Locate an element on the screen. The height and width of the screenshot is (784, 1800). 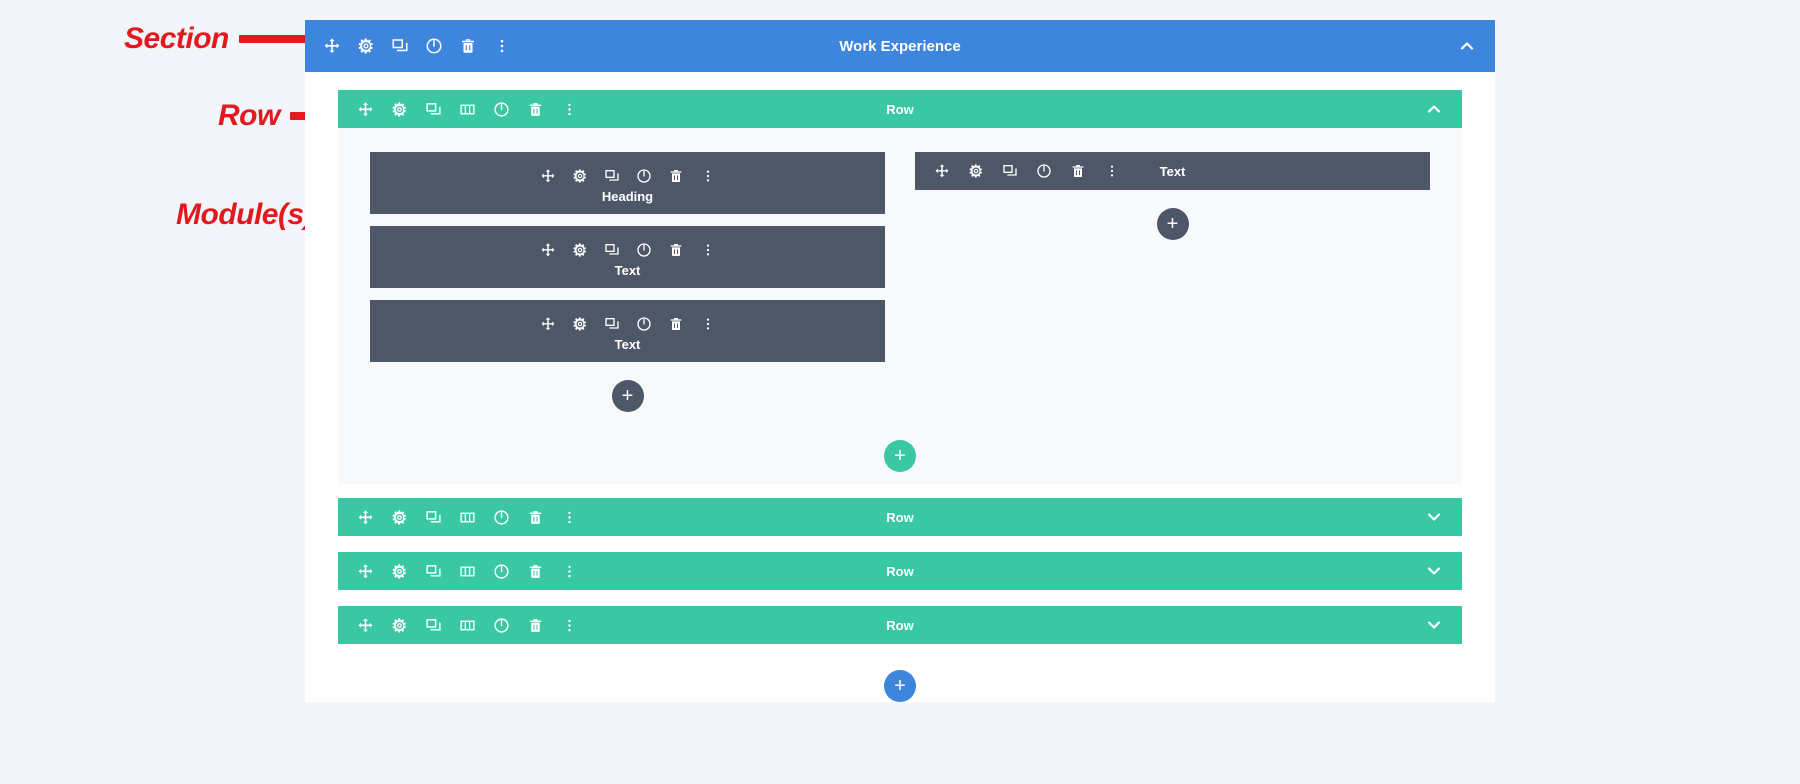
spacer is located at coordinates (900, 491).